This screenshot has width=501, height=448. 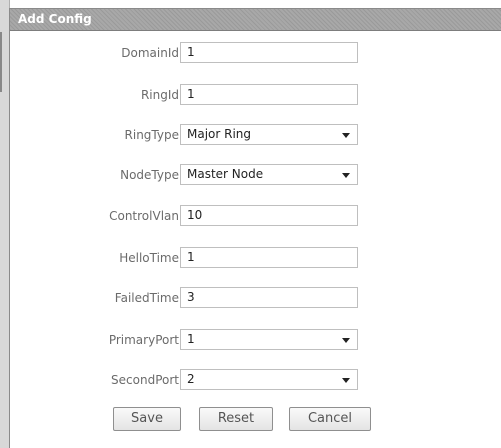 I want to click on form-row-ringtype: RingType Major Ring, so click(x=255, y=135).